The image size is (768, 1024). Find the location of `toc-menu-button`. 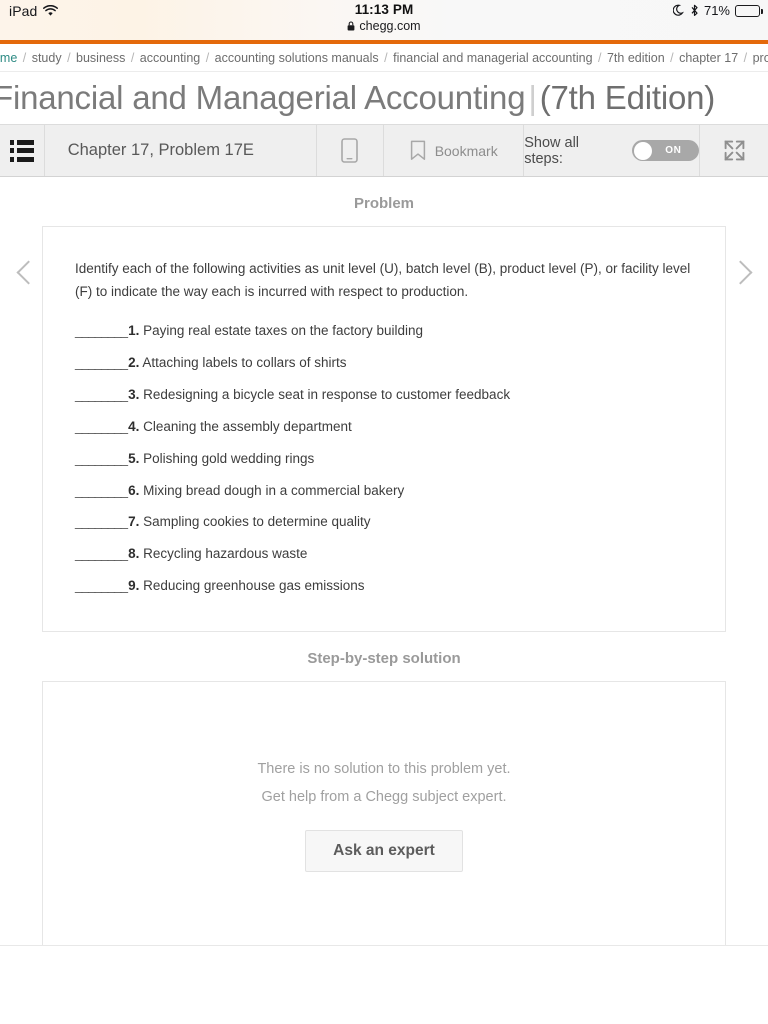

toc-menu-button is located at coordinates (22, 150).